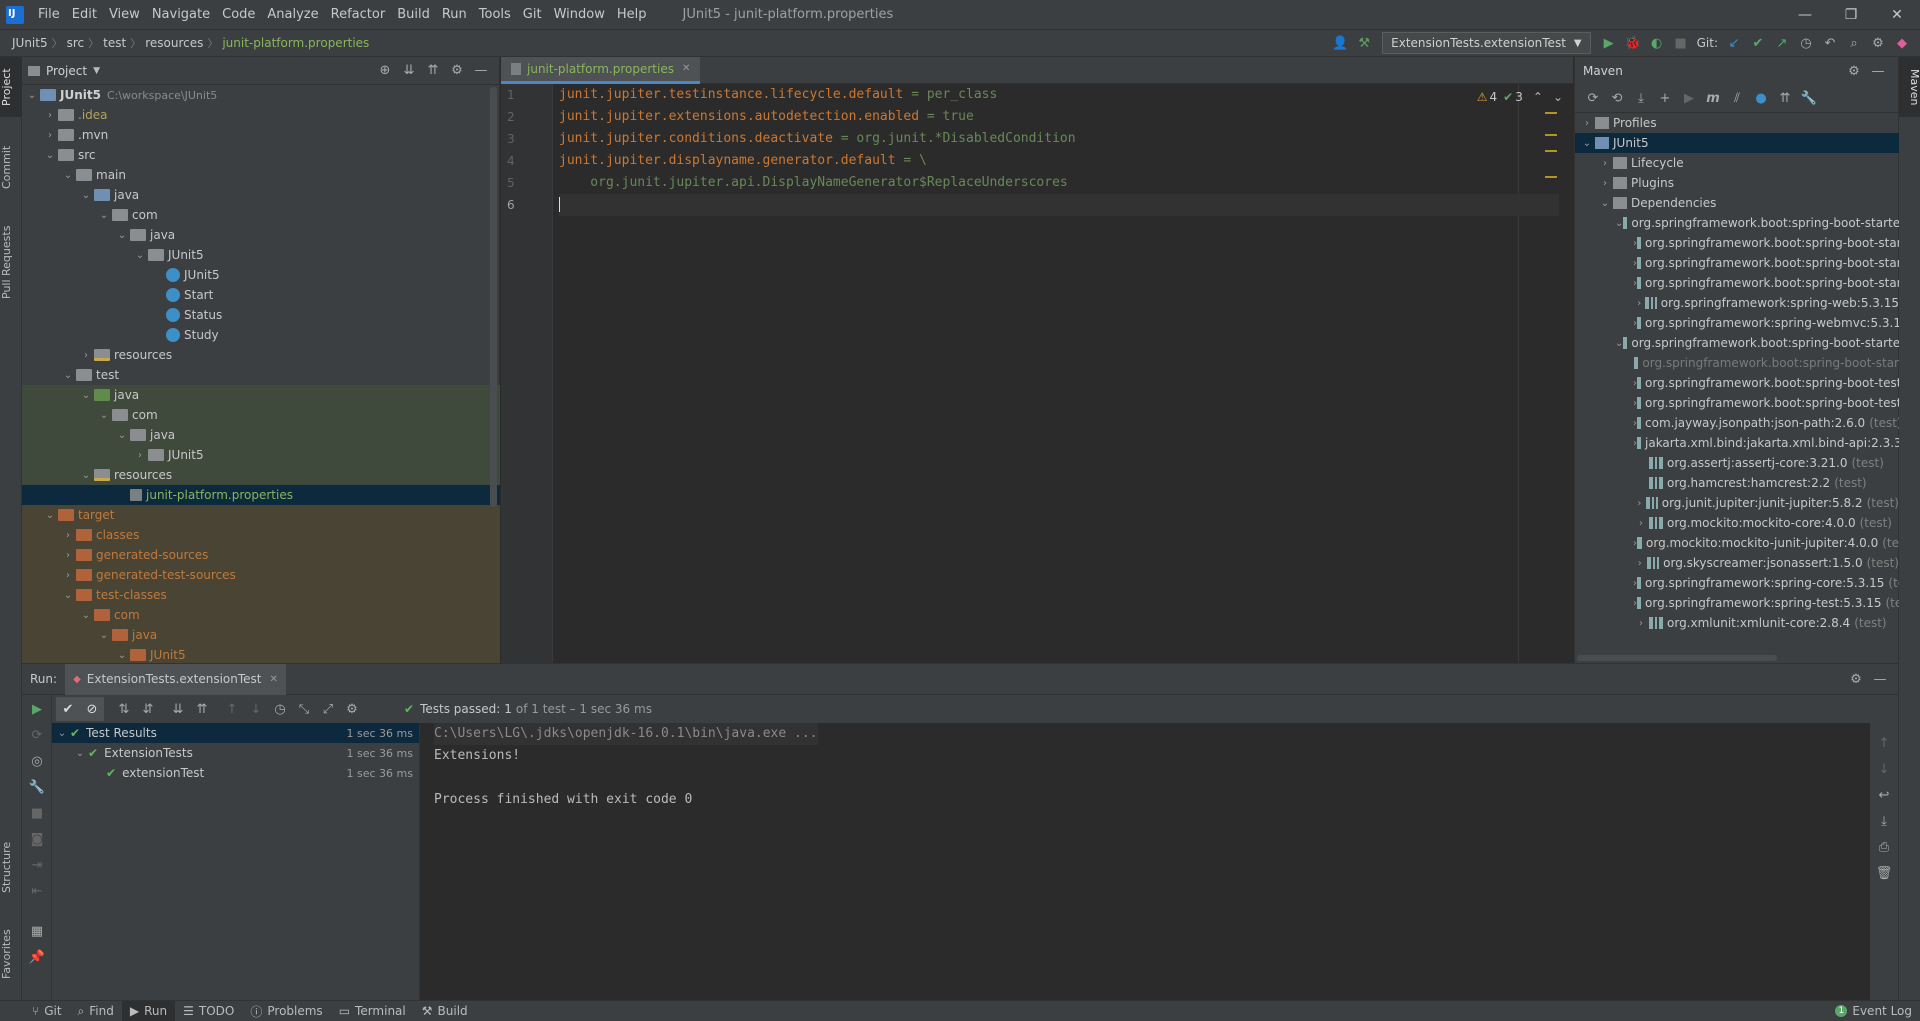 This screenshot has width=1920, height=1021. What do you see at coordinates (304, 709) in the screenshot?
I see `import-tests-icon: ⤡` at bounding box center [304, 709].